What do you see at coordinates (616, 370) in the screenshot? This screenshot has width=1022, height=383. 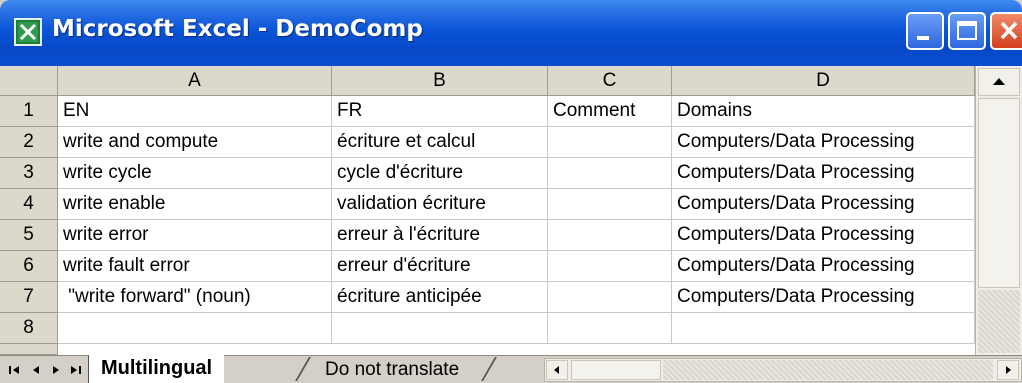 I see `horizontal-scroll-thumb` at bounding box center [616, 370].